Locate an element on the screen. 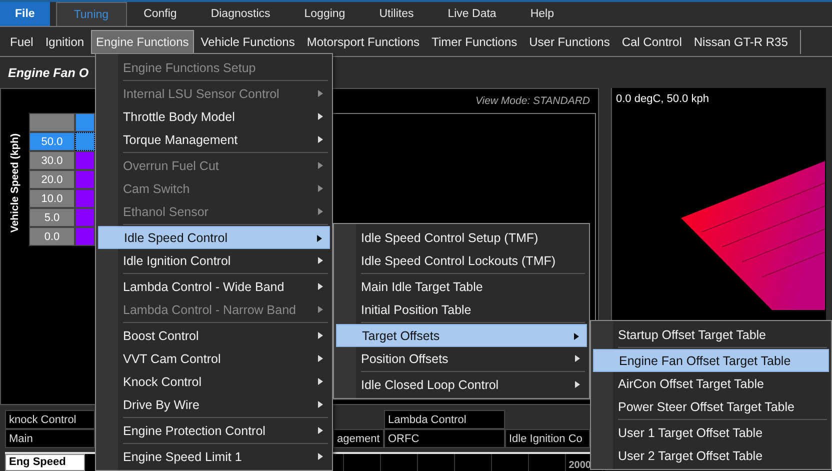 The height and width of the screenshot is (471, 832). menu-item: Idle Speed Control Setup (TMF) is located at coordinates (461, 237).